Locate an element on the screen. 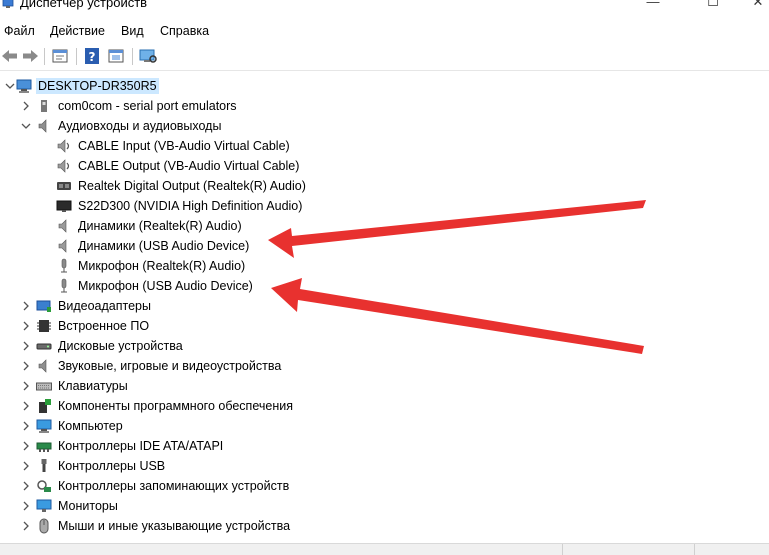  update-driver-icon is located at coordinates (116, 56).